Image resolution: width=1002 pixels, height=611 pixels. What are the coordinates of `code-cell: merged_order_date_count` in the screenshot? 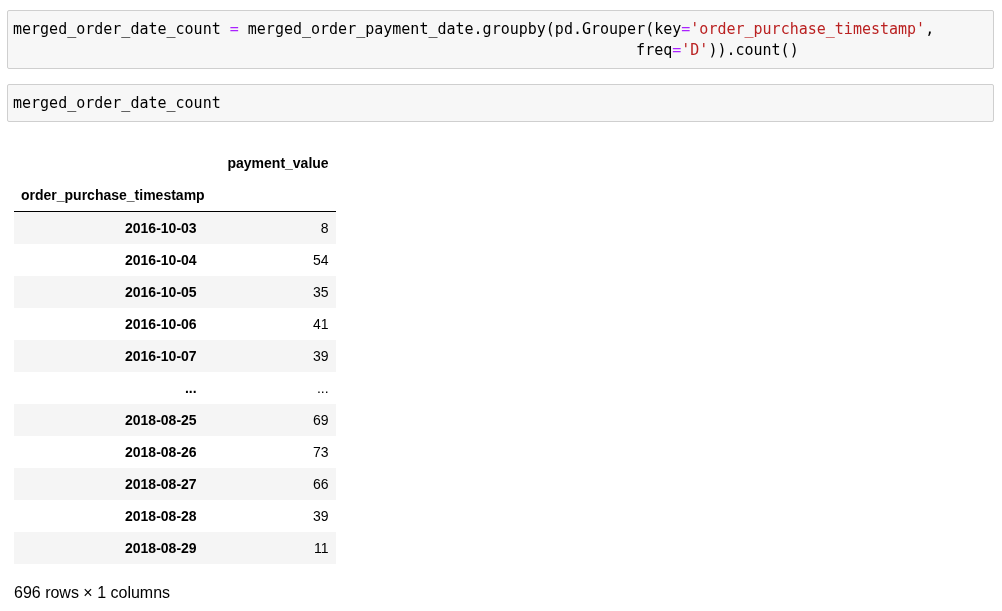 It's located at (500, 103).